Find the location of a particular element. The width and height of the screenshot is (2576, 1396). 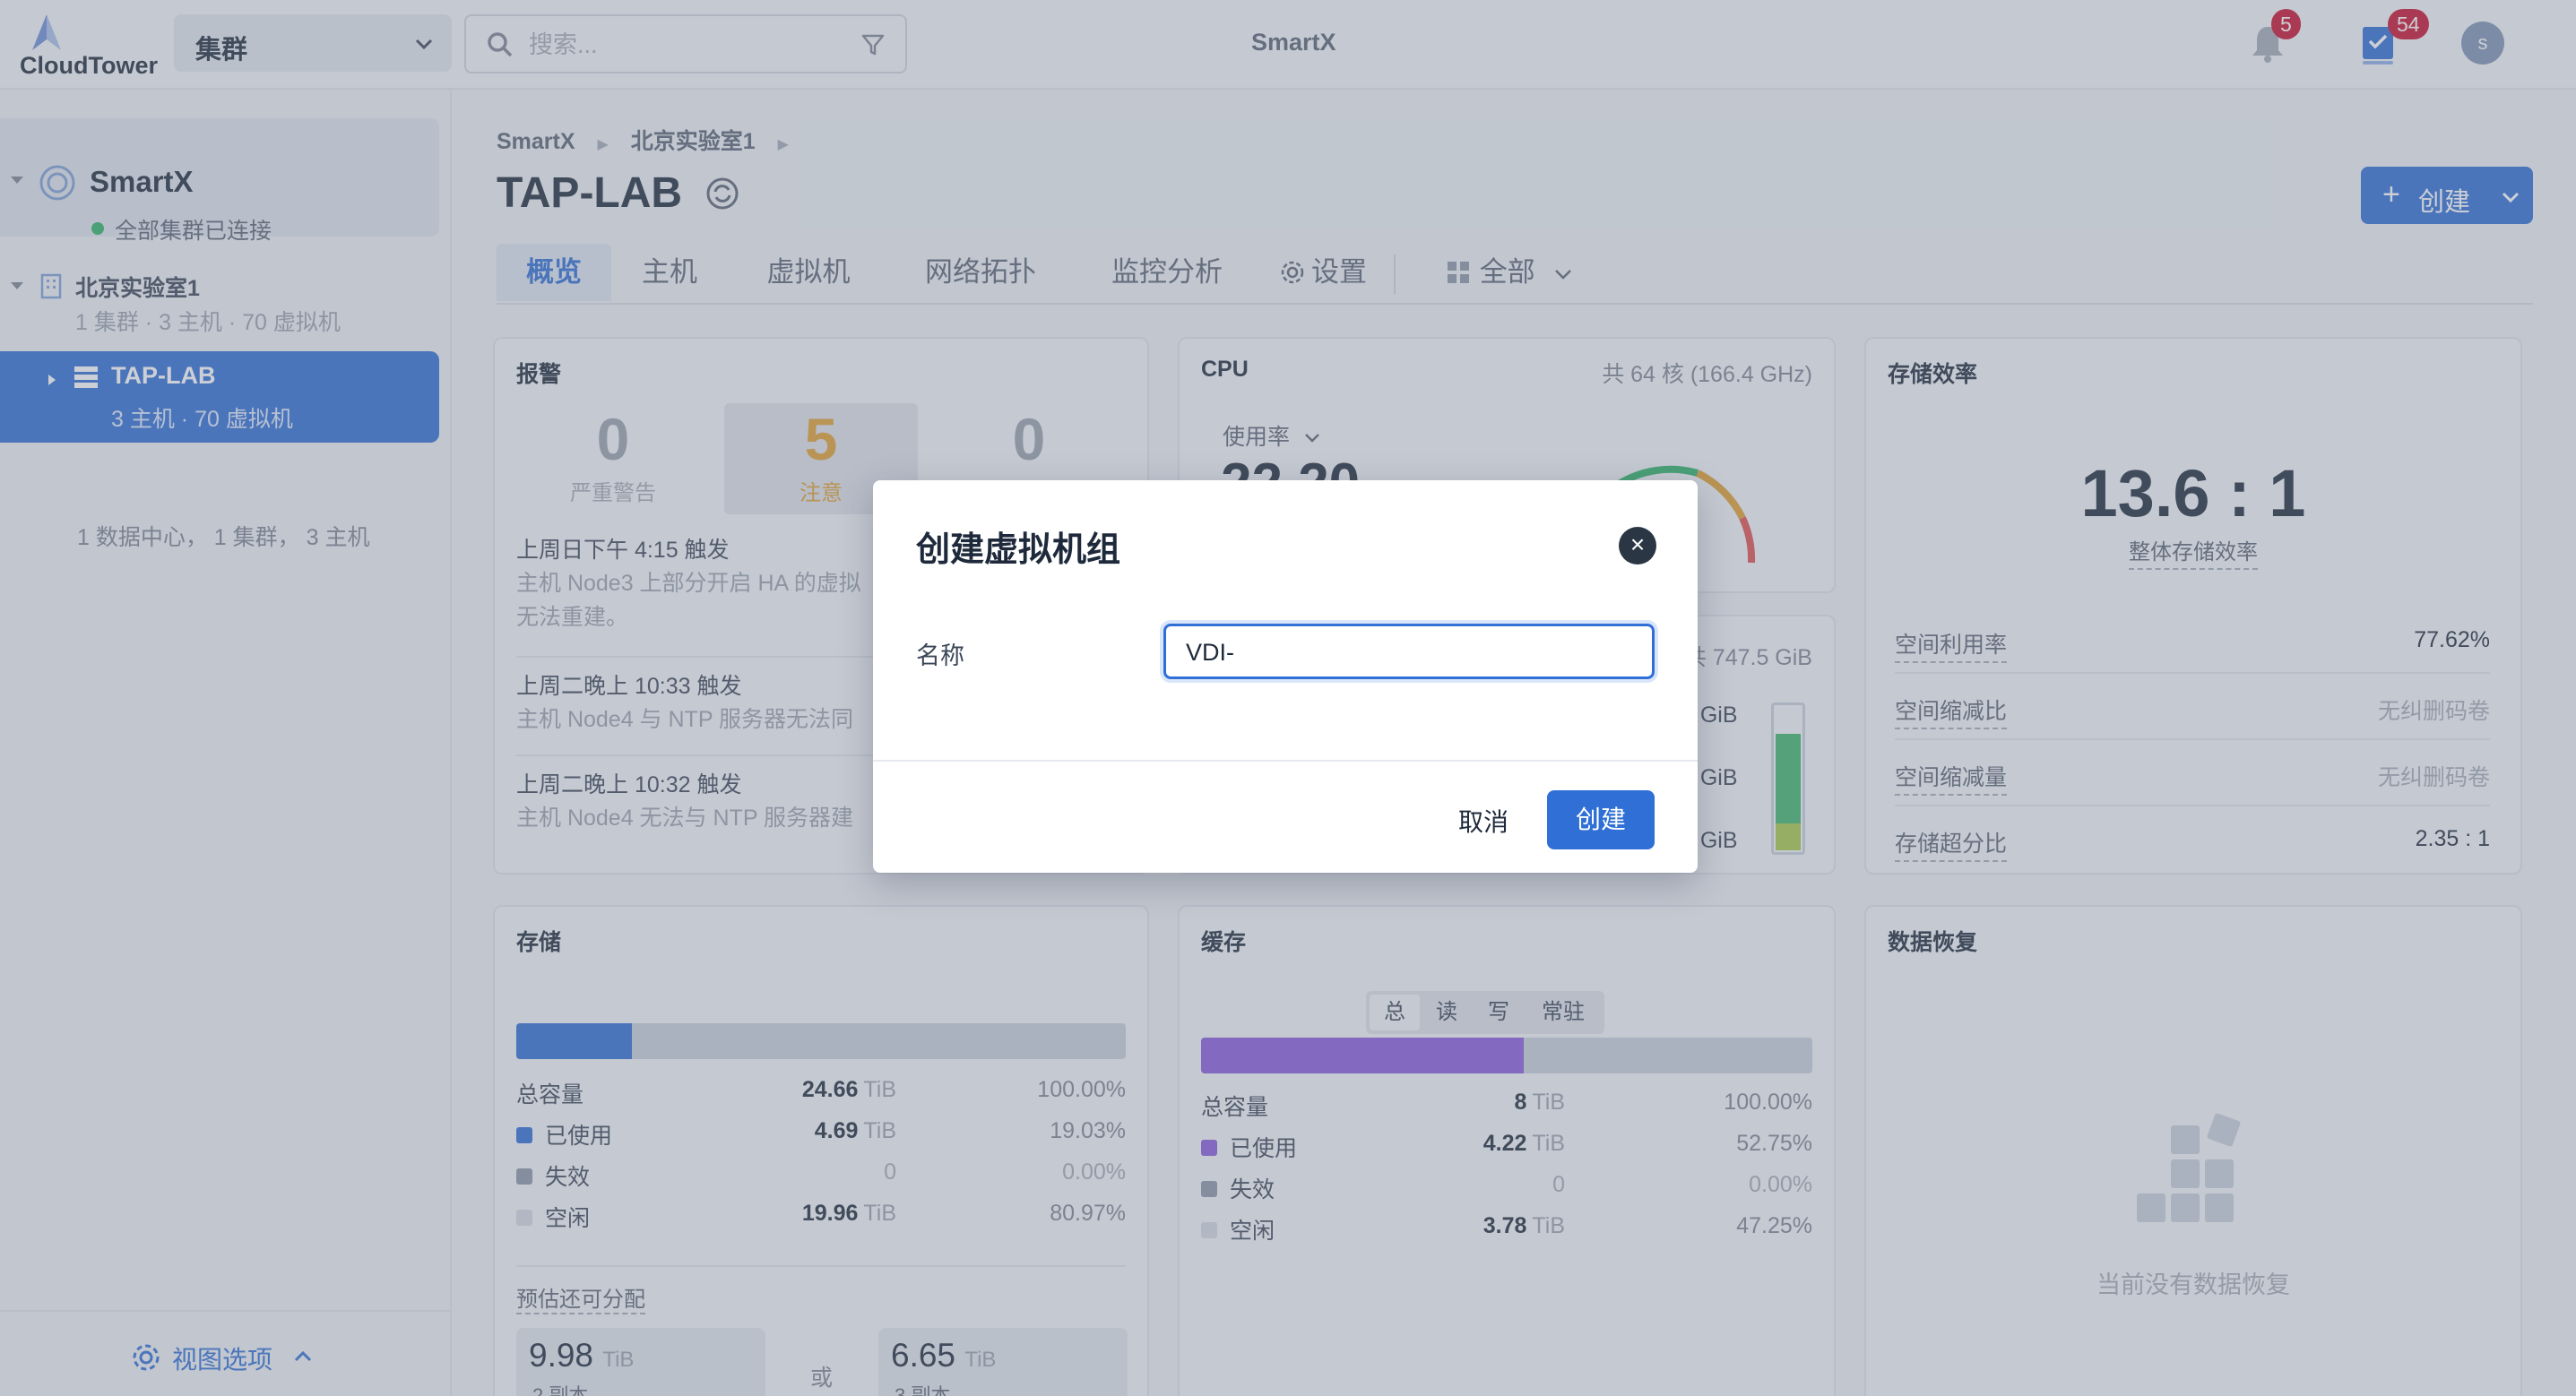

confirm-create-button: 创建 is located at coordinates (1601, 819).